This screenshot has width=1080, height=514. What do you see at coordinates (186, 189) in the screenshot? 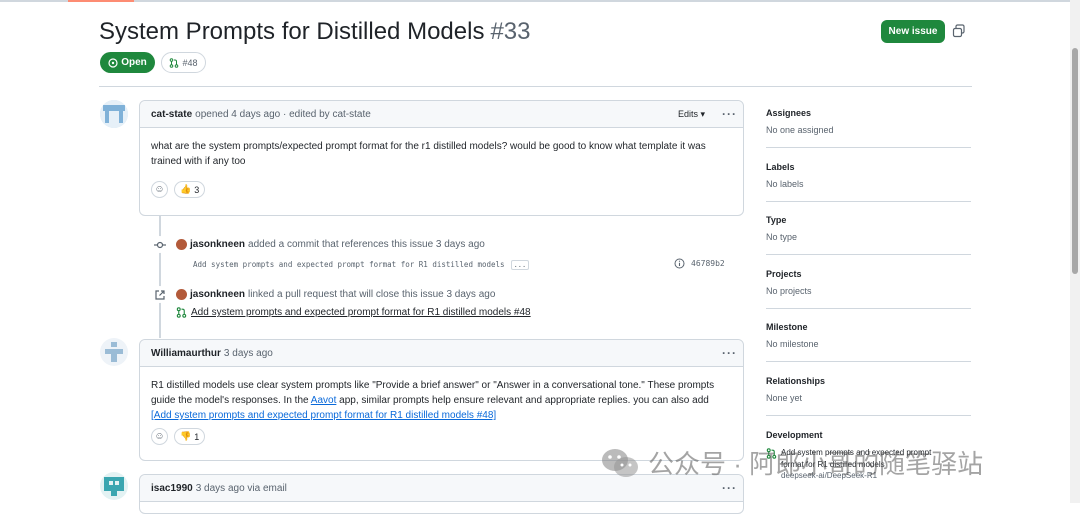
I see `thumbs-up-icon: 👍` at bounding box center [186, 189].